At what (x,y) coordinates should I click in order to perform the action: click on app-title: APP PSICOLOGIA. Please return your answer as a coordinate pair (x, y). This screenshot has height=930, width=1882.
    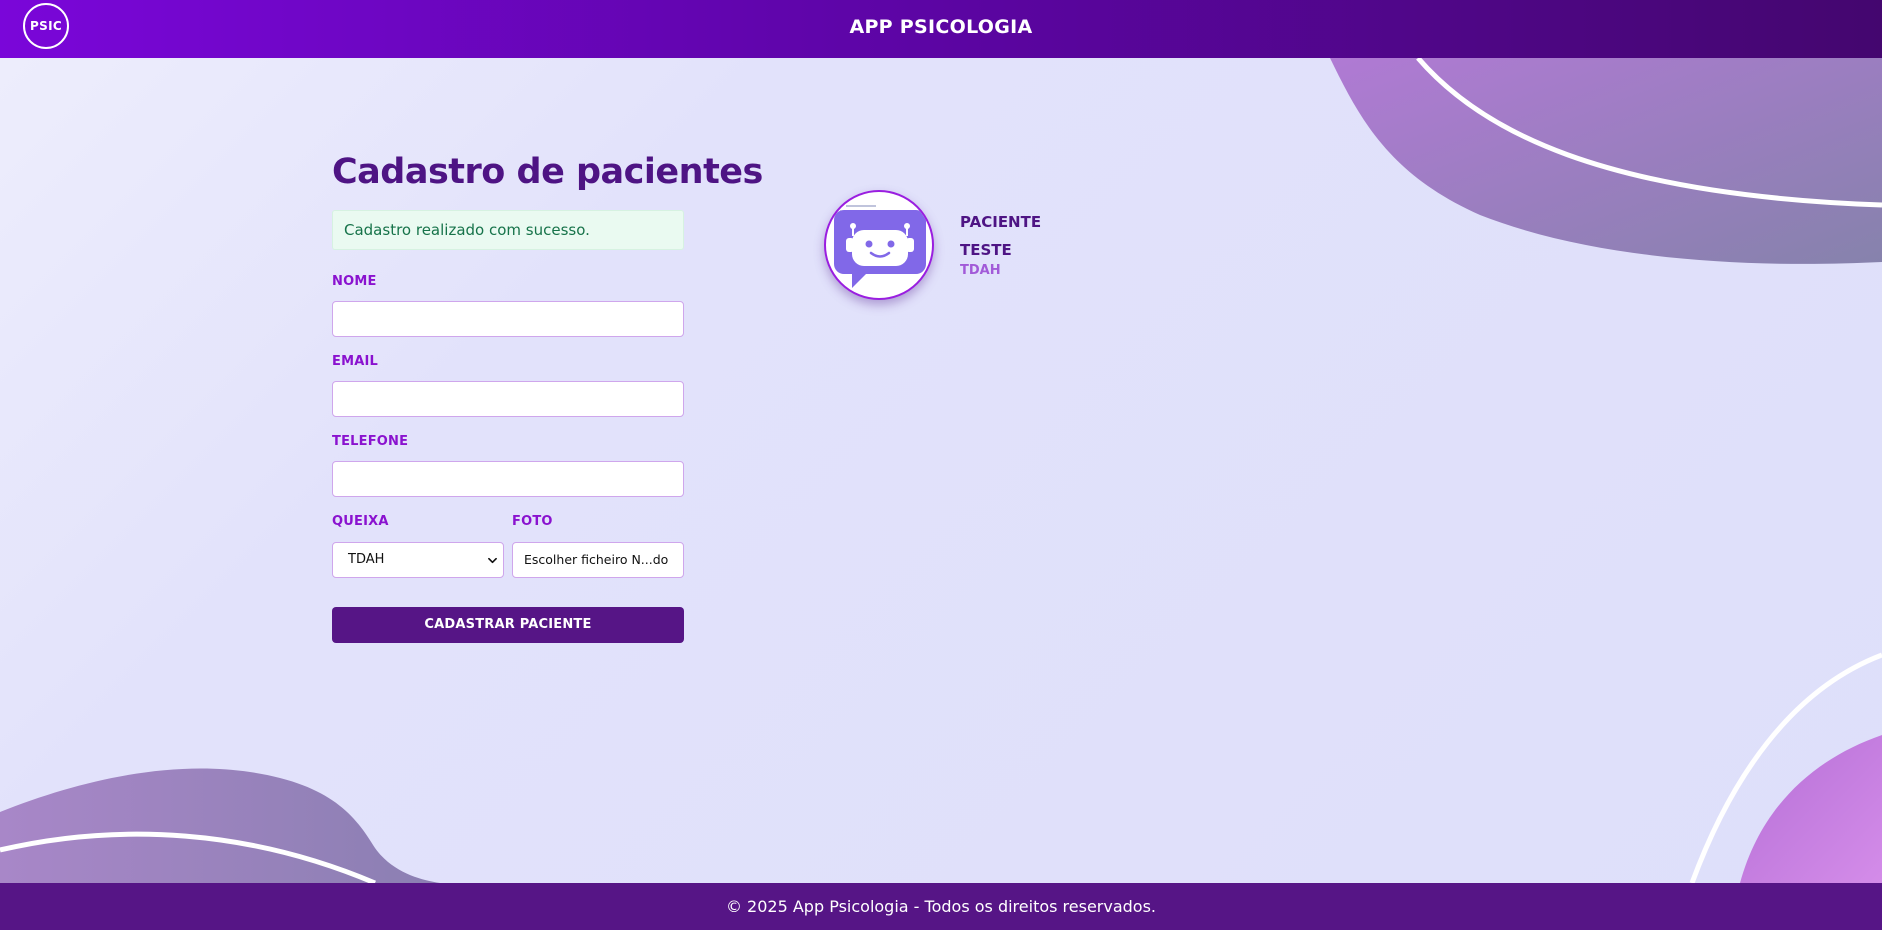
    Looking at the image, I should click on (941, 27).